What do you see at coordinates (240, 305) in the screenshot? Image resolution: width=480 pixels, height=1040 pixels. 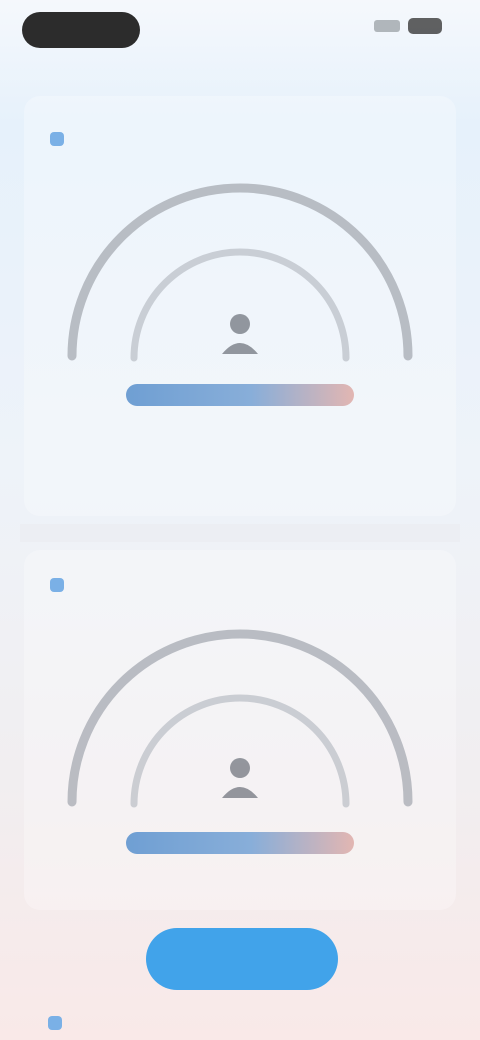 I see `gauge-1-inner-arc` at bounding box center [240, 305].